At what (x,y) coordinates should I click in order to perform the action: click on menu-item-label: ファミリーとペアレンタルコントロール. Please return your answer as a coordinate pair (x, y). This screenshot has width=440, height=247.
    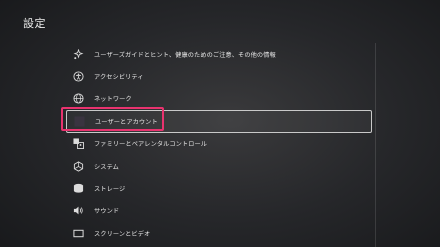
    Looking at the image, I should click on (151, 145).